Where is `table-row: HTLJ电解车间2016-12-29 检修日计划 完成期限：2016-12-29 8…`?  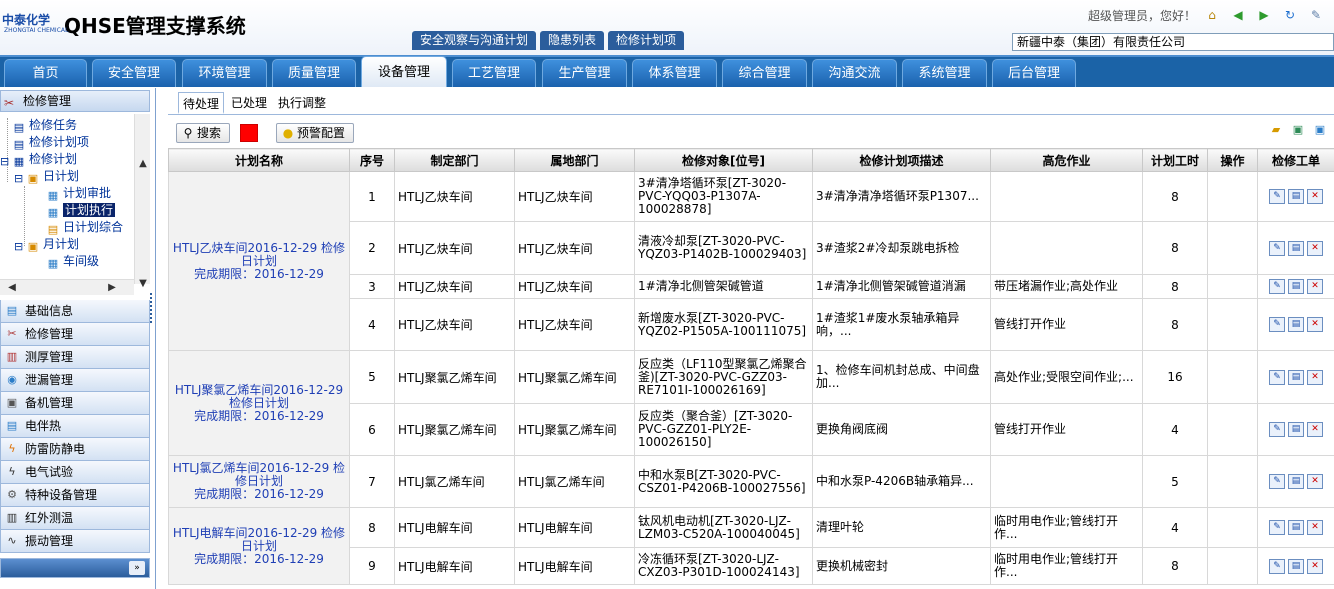
table-row: HTLJ电解车间2016-12-29 检修日计划 完成期限：2016-12-29 8… is located at coordinates (751, 546).